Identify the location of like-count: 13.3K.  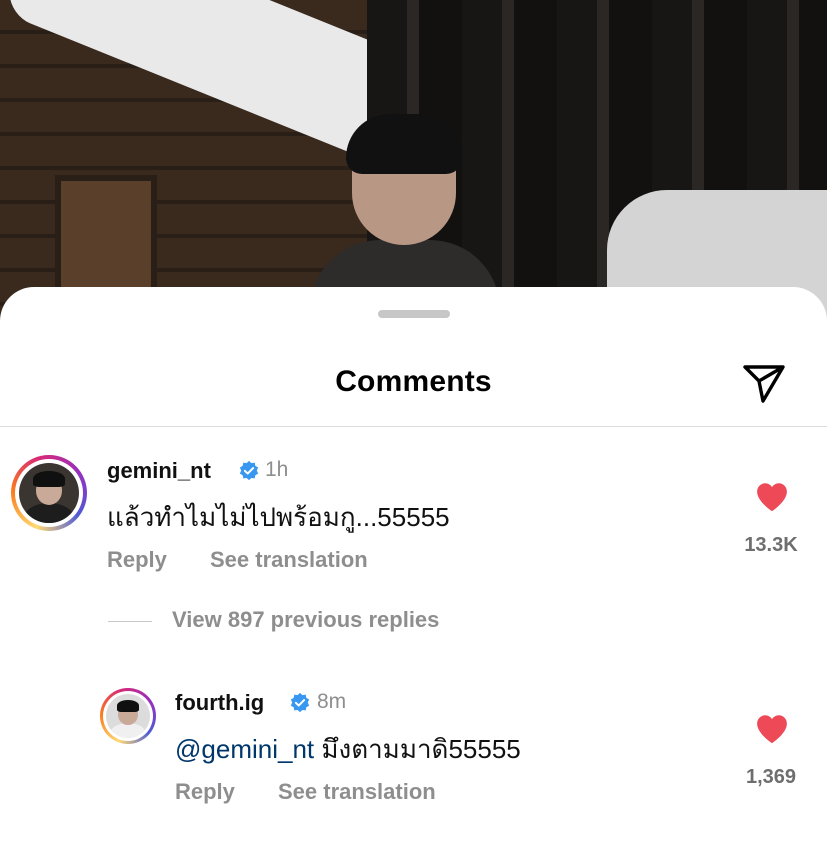
(771, 545).